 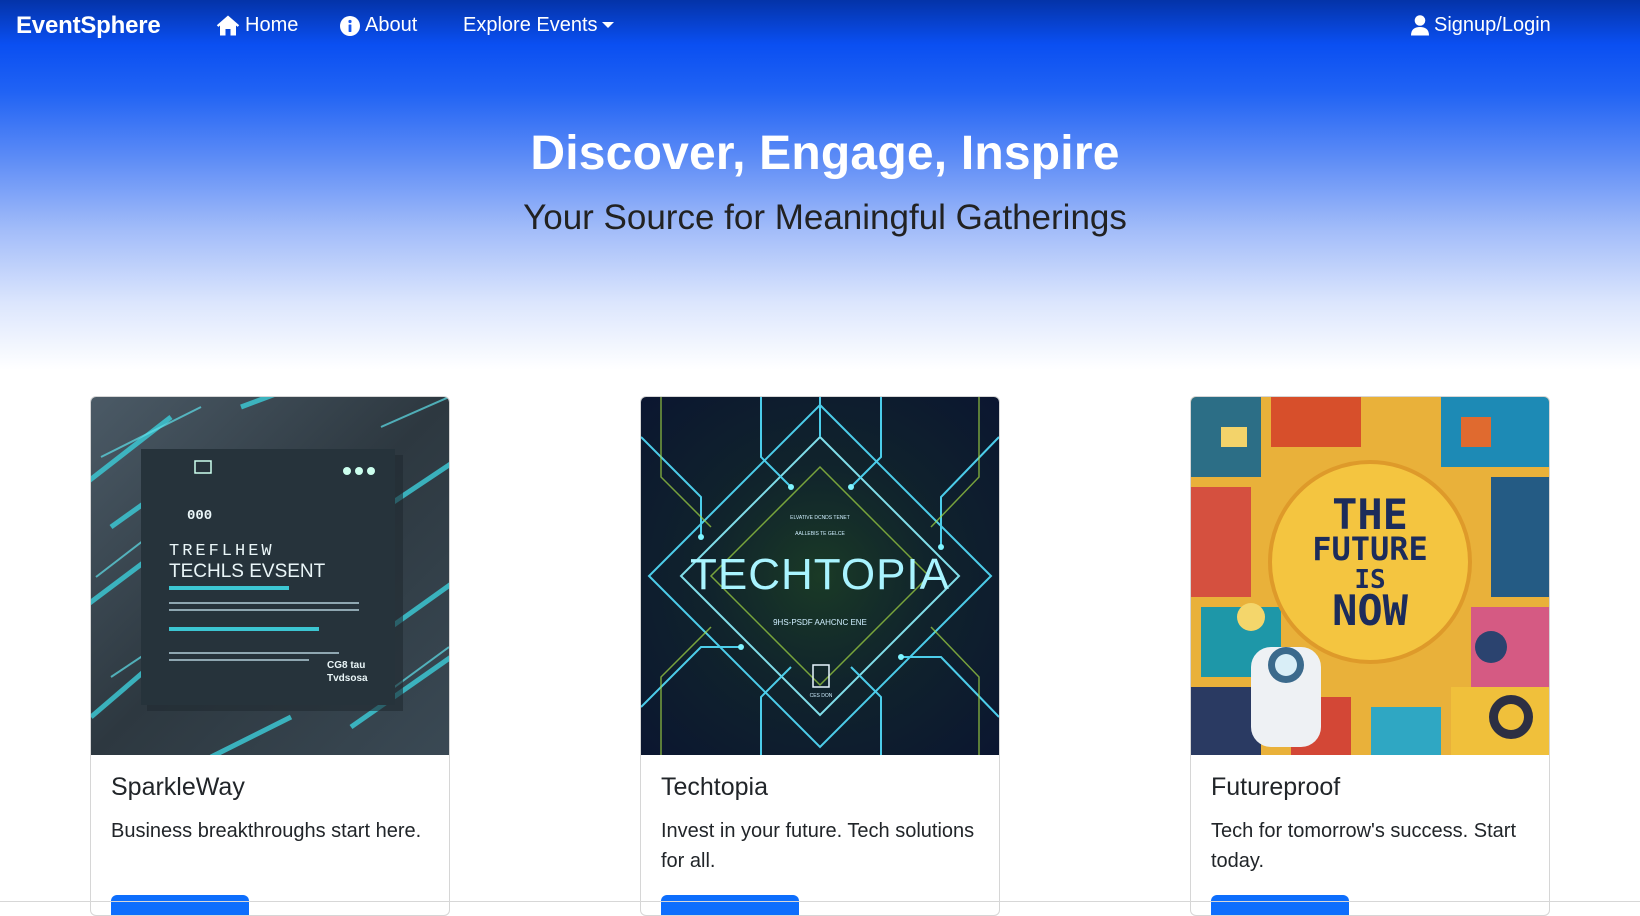 I want to click on nav-signup-login: Signup/Login, so click(x=1481, y=25).